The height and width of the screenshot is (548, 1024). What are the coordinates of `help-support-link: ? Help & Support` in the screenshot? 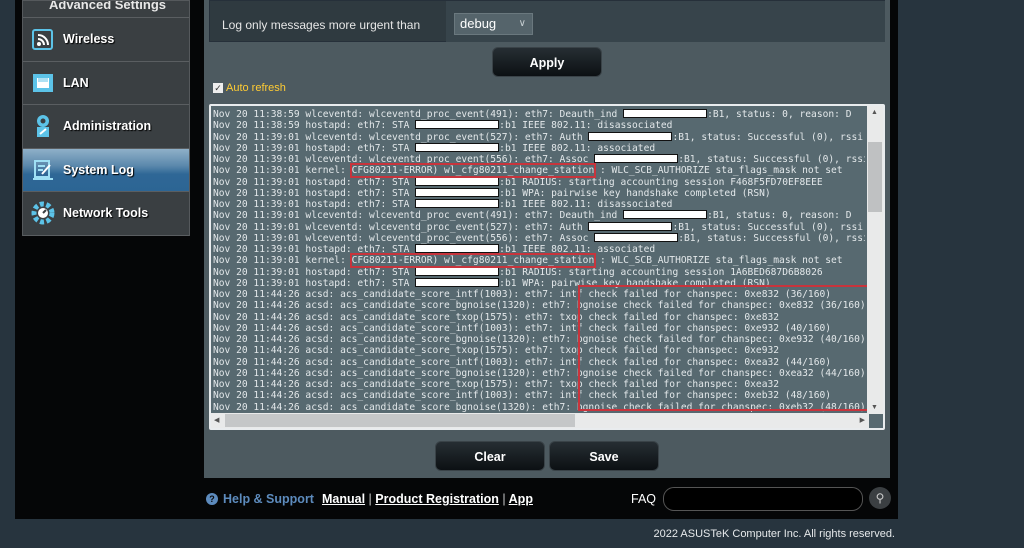 It's located at (260, 499).